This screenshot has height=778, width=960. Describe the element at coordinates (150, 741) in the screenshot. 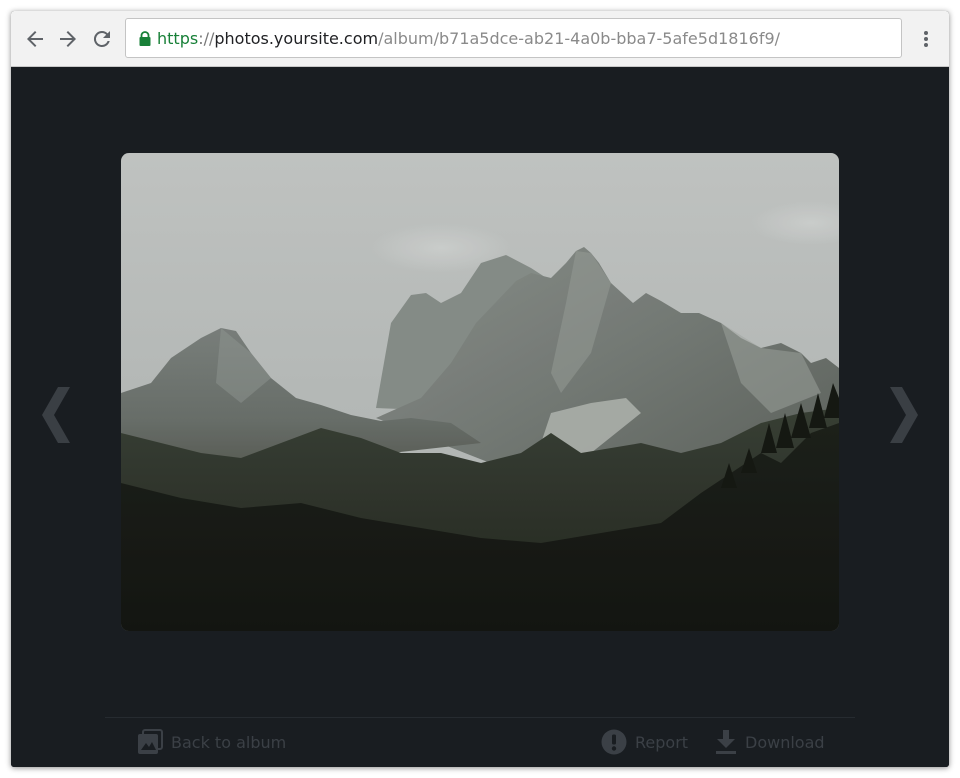

I see `photo-album-icon` at that location.